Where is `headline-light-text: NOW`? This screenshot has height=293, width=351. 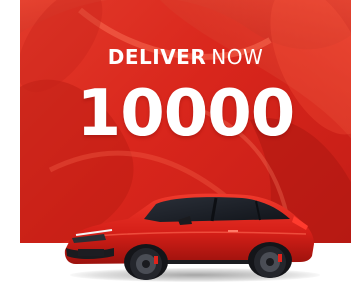 headline-light-text: NOW is located at coordinates (237, 57).